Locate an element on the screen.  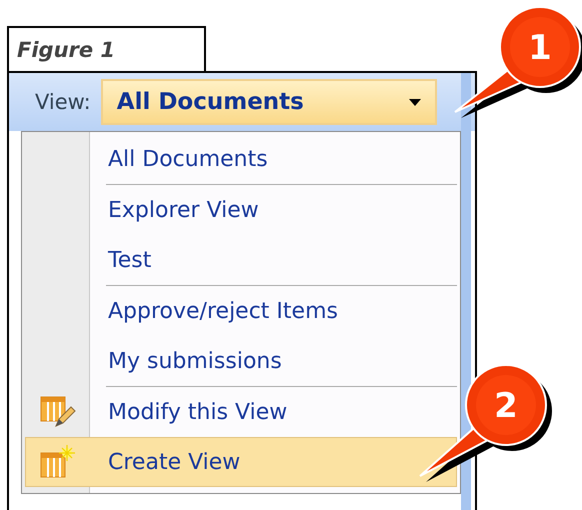
menu-item: Test is located at coordinates (241, 260).